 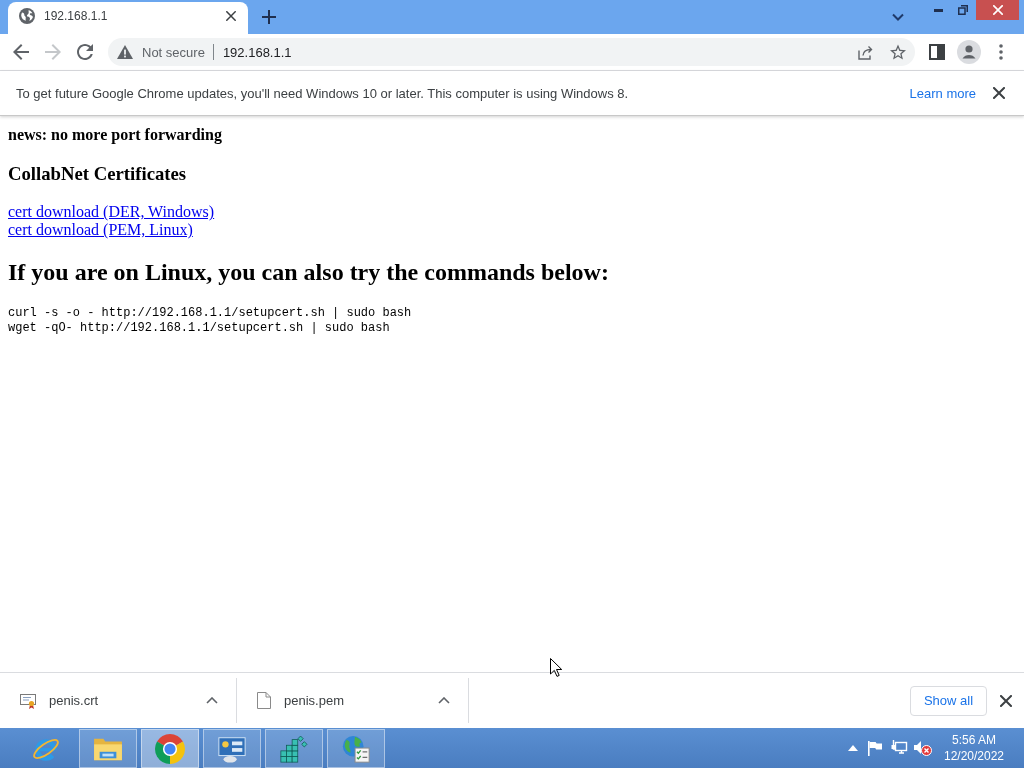 I want to click on side-panel-icon, so click(x=937, y=52).